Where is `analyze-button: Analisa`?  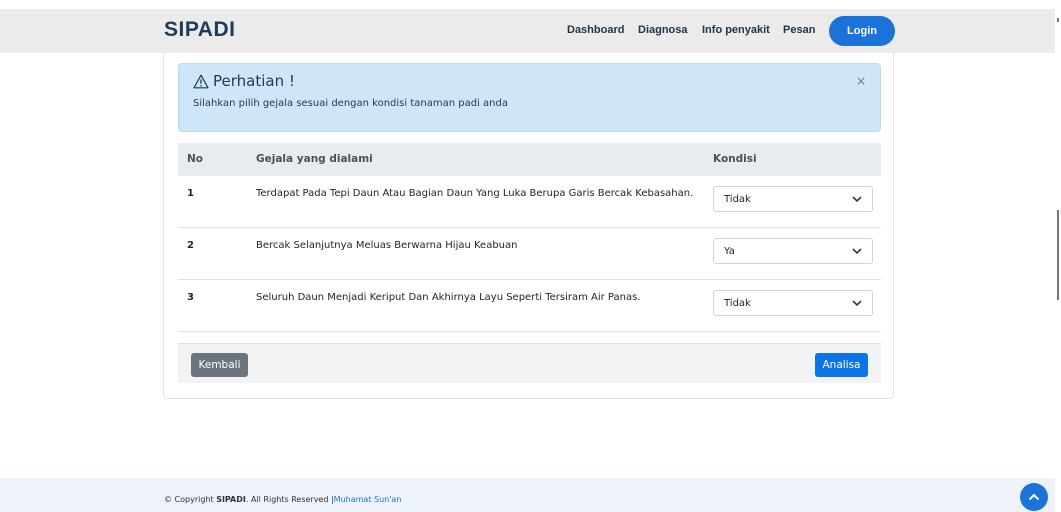 analyze-button: Analisa is located at coordinates (841, 365).